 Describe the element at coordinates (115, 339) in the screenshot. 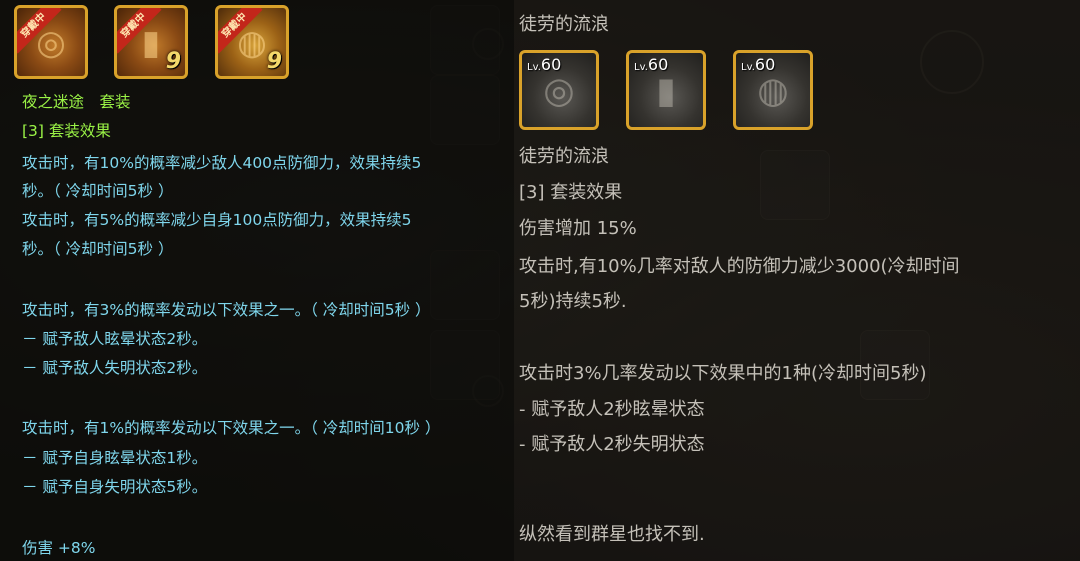

I see `effect-line: － 赋予敌人眩晕状态2秒。` at that location.